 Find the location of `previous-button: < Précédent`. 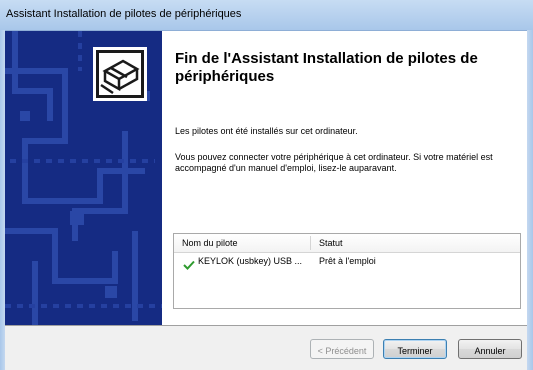

previous-button: < Précédent is located at coordinates (342, 349).